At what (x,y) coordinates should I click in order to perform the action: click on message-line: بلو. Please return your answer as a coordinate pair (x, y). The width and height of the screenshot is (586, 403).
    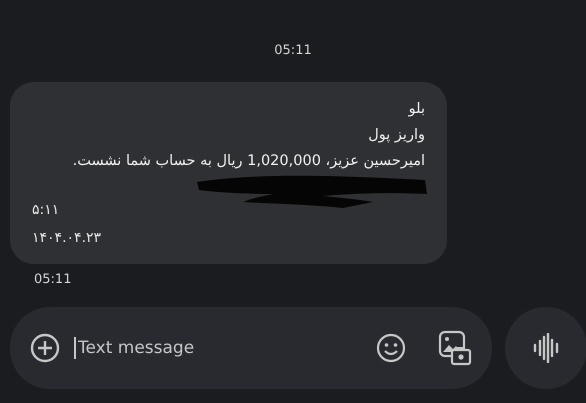
    Looking at the image, I should click on (416, 109).